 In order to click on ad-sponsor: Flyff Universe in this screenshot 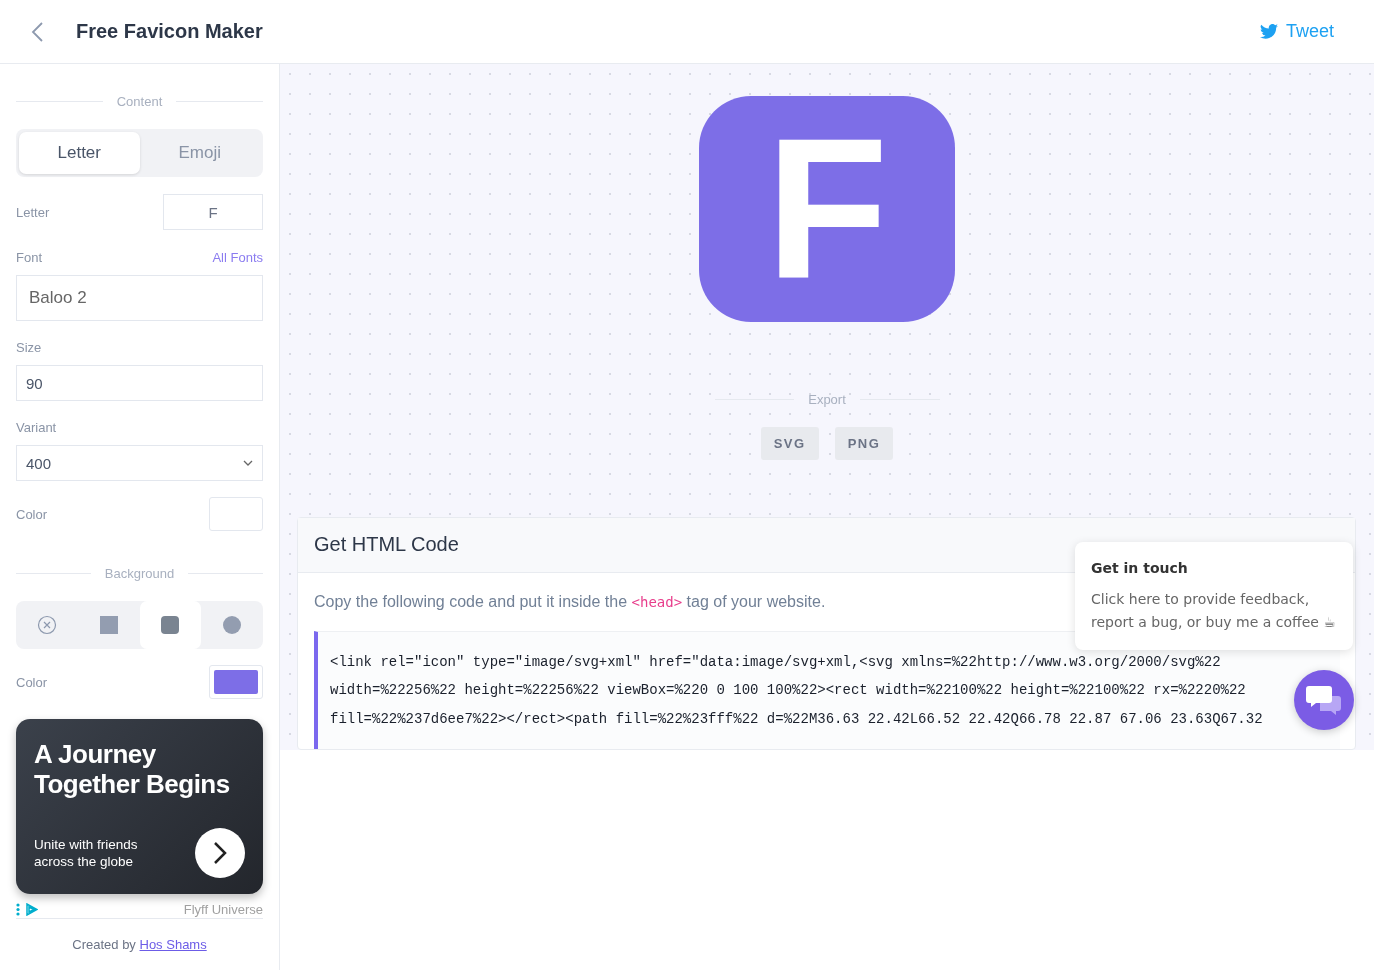, I will do `click(223, 909)`.